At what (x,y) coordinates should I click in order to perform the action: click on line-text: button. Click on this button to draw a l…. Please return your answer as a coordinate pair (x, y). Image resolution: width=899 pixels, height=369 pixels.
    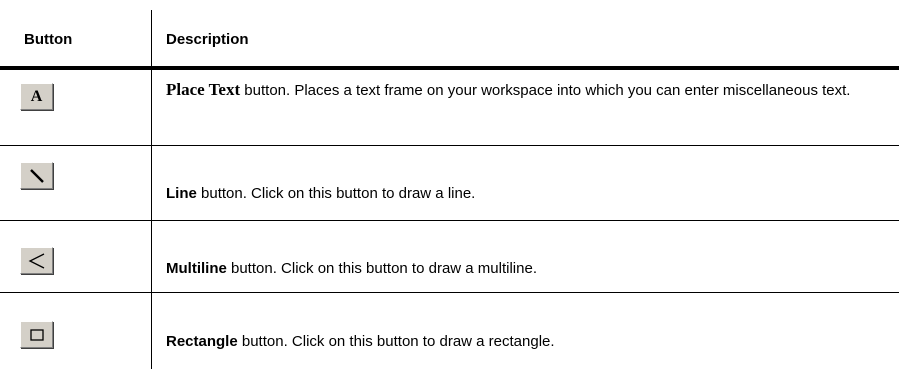
    Looking at the image, I should click on (336, 193).